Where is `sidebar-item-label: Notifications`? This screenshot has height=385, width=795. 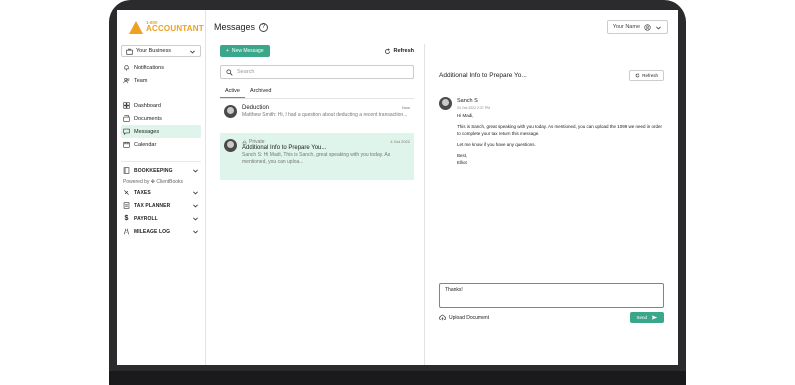 sidebar-item-label: Notifications is located at coordinates (149, 67).